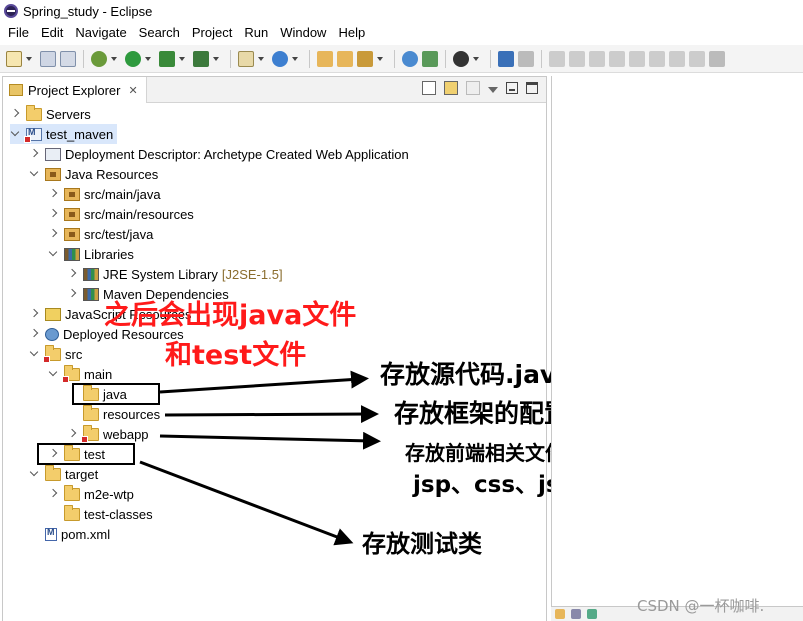 Image resolution: width=803 pixels, height=621 pixels. What do you see at coordinates (63, 474) in the screenshot?
I see `tree-item-target: target` at bounding box center [63, 474].